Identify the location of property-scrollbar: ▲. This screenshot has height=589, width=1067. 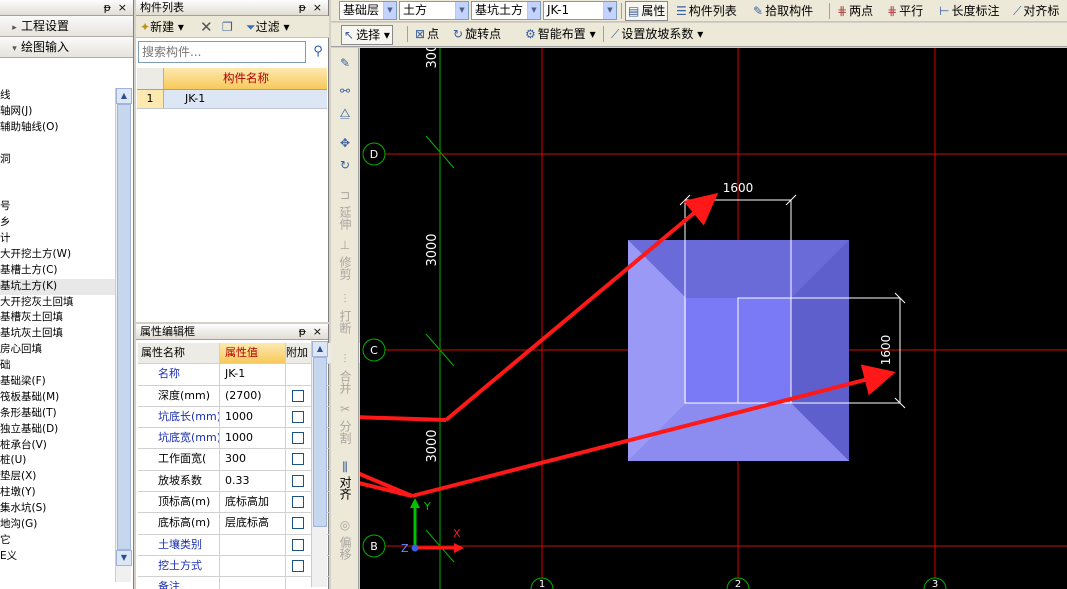
(319, 464).